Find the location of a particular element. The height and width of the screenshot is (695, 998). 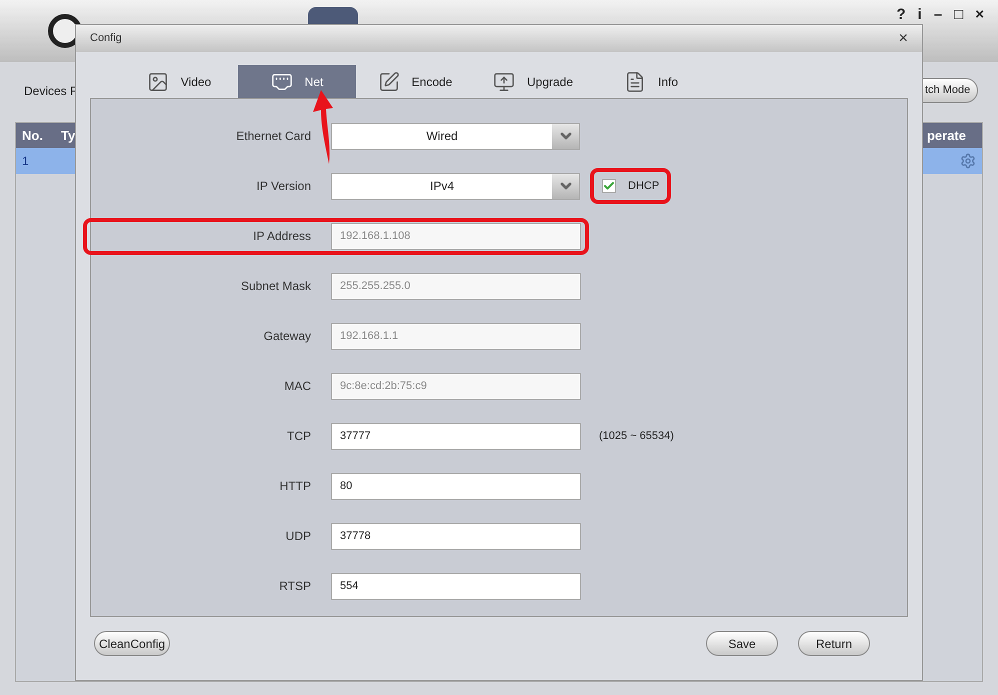

field-label: Subnet Mask is located at coordinates (275, 286).